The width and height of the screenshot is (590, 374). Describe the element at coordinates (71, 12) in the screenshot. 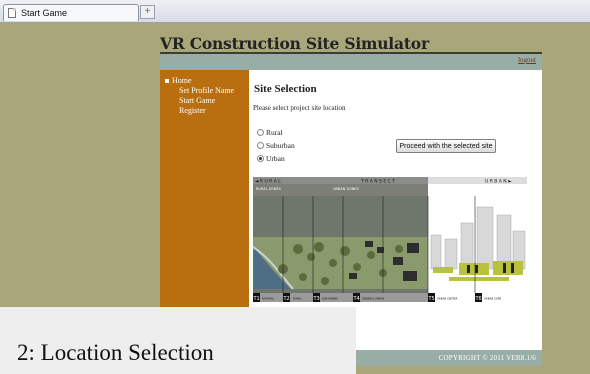

I see `browser-tab: Start Game` at that location.